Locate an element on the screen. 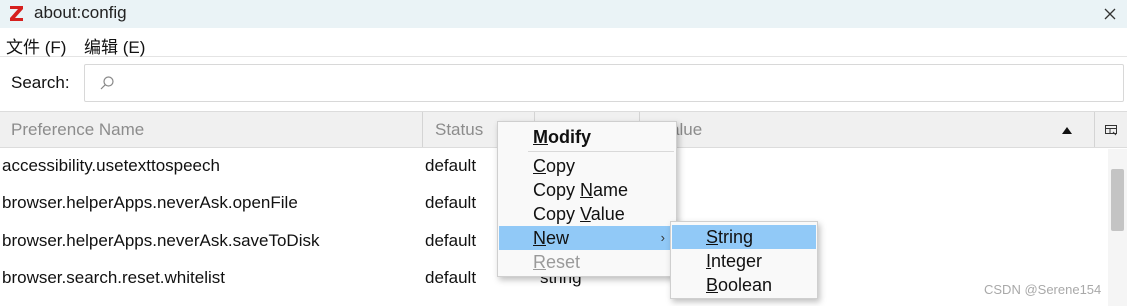 Image resolution: width=1127 pixels, height=306 pixels. close-icon is located at coordinates (1110, 14).